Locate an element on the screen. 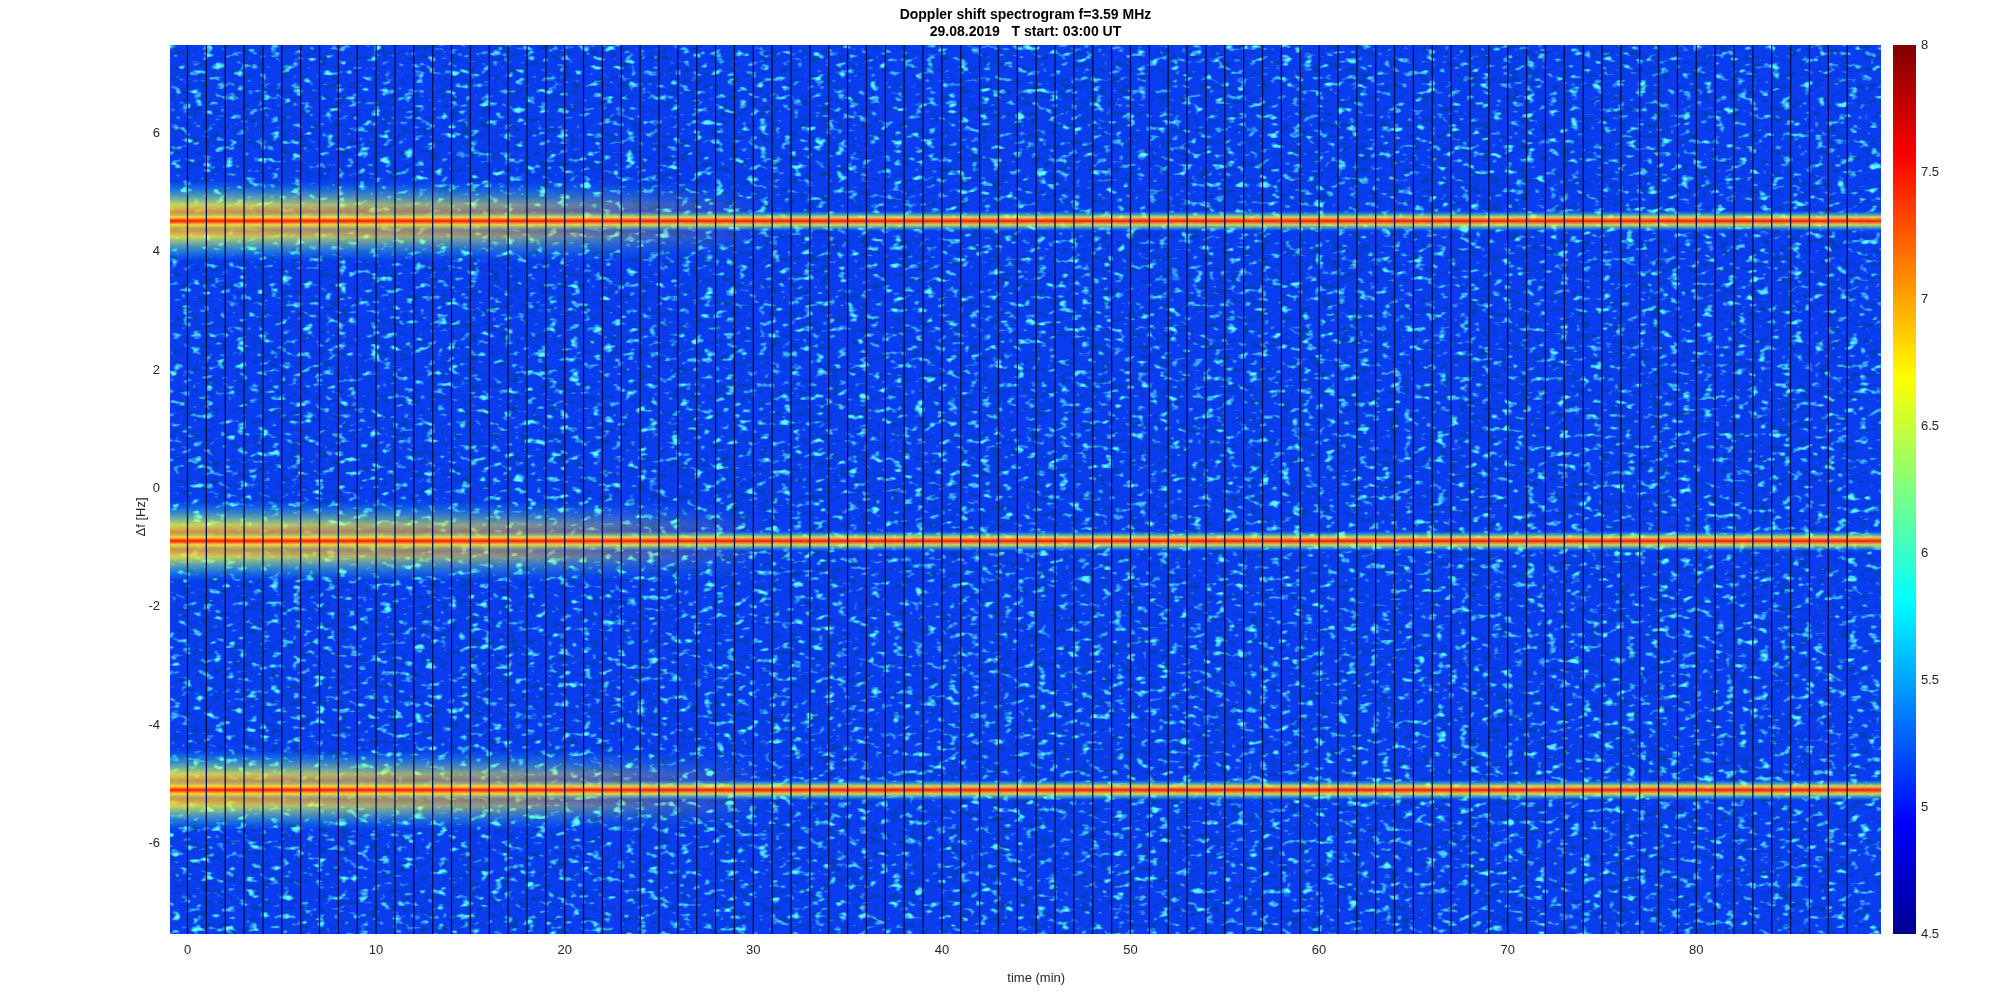 The height and width of the screenshot is (1003, 2000). y-tick-label: -2 is located at coordinates (154, 606).